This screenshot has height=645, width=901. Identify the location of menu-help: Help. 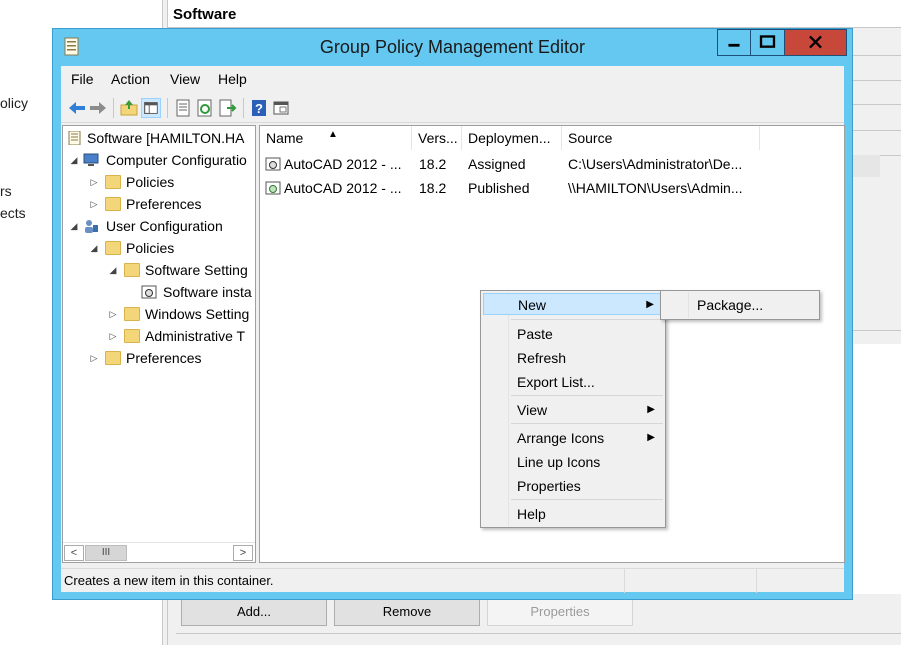
(232, 79).